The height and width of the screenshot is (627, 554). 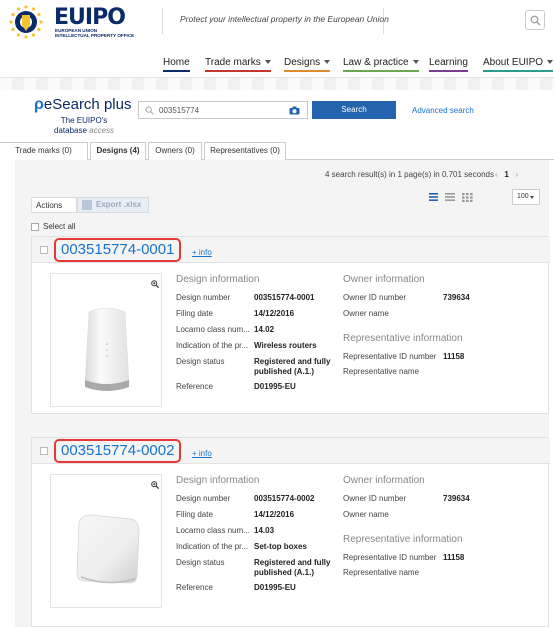 I want to click on design-number-value: 003515774-0002, so click(x=284, y=498).